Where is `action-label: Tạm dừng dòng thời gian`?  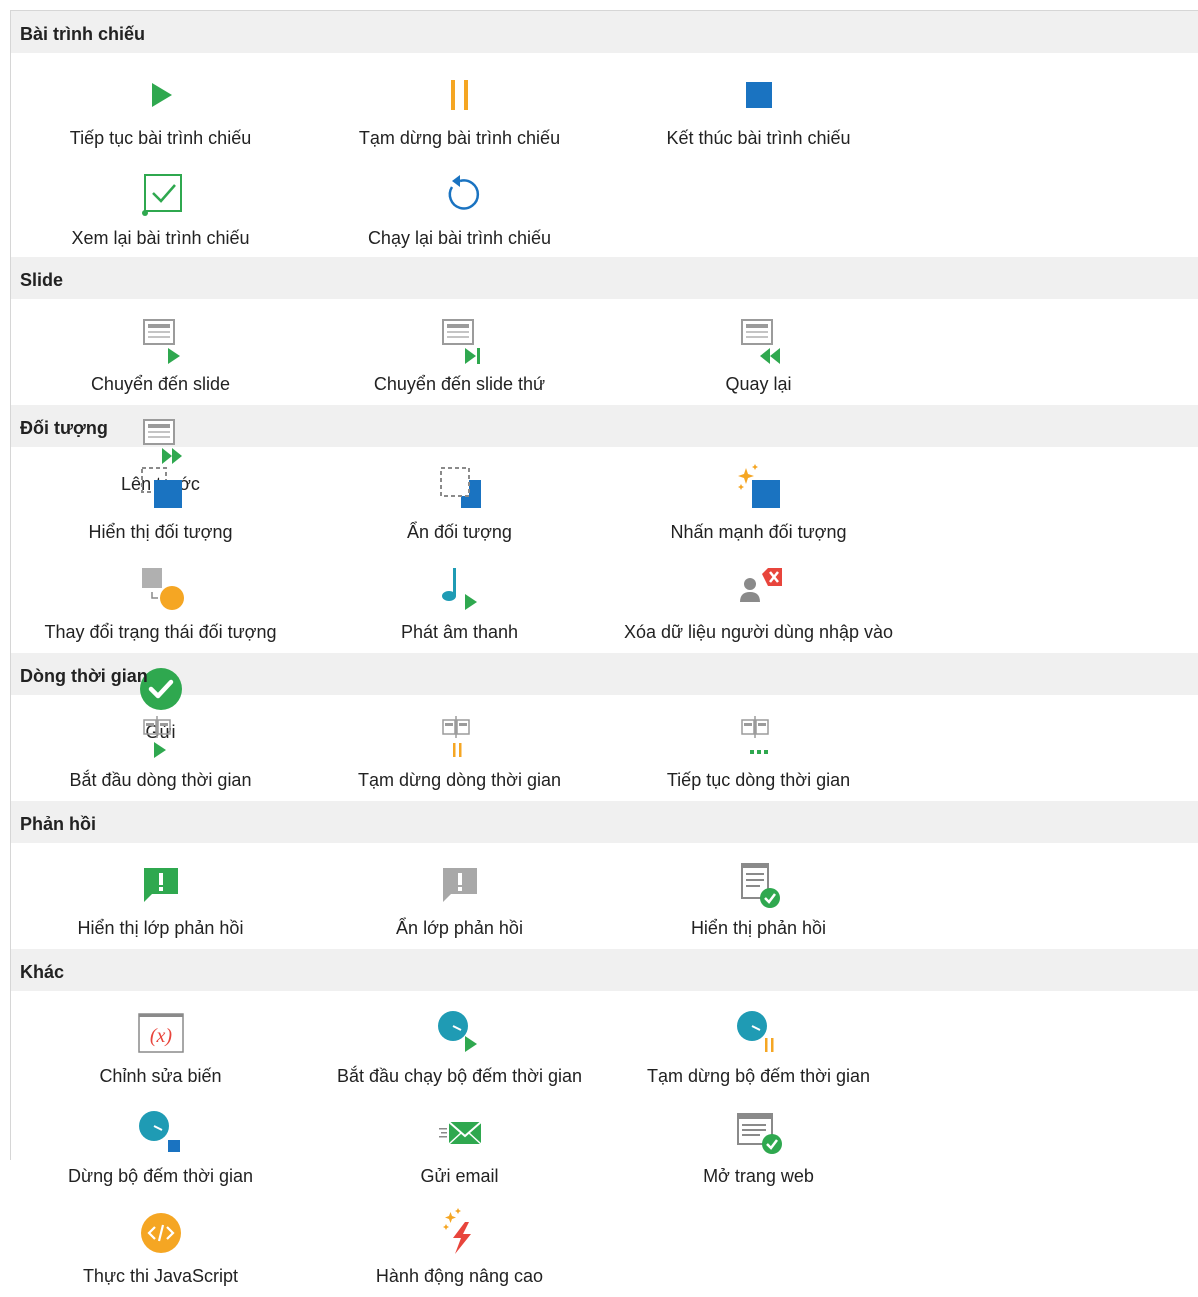
action-label: Tạm dừng dòng thời gian is located at coordinates (459, 780).